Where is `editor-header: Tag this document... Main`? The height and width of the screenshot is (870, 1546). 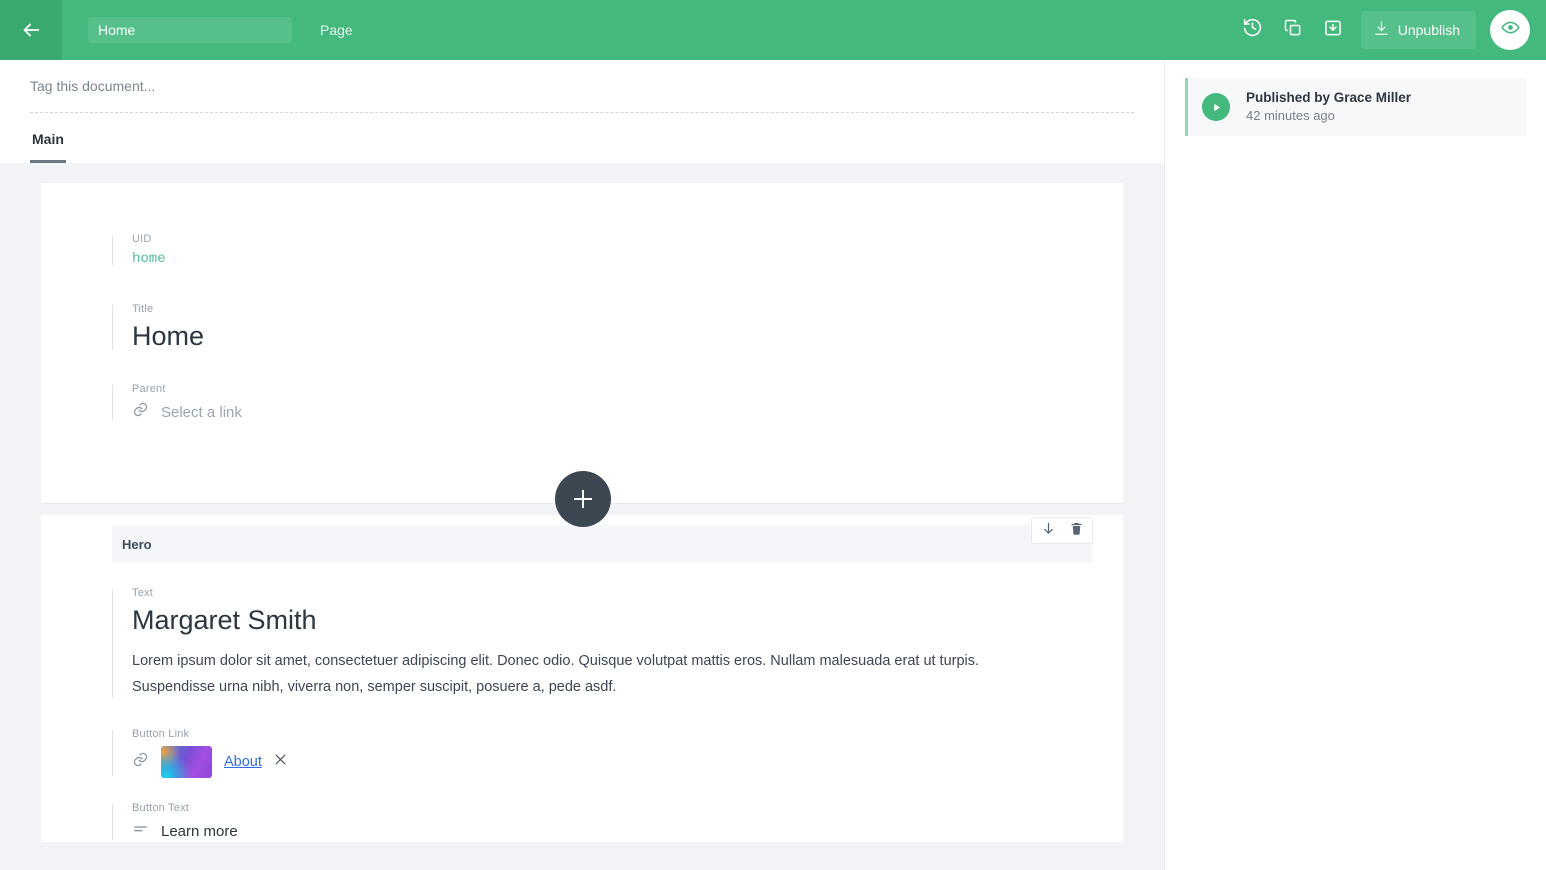
editor-header: Tag this document... Main is located at coordinates (582, 111).